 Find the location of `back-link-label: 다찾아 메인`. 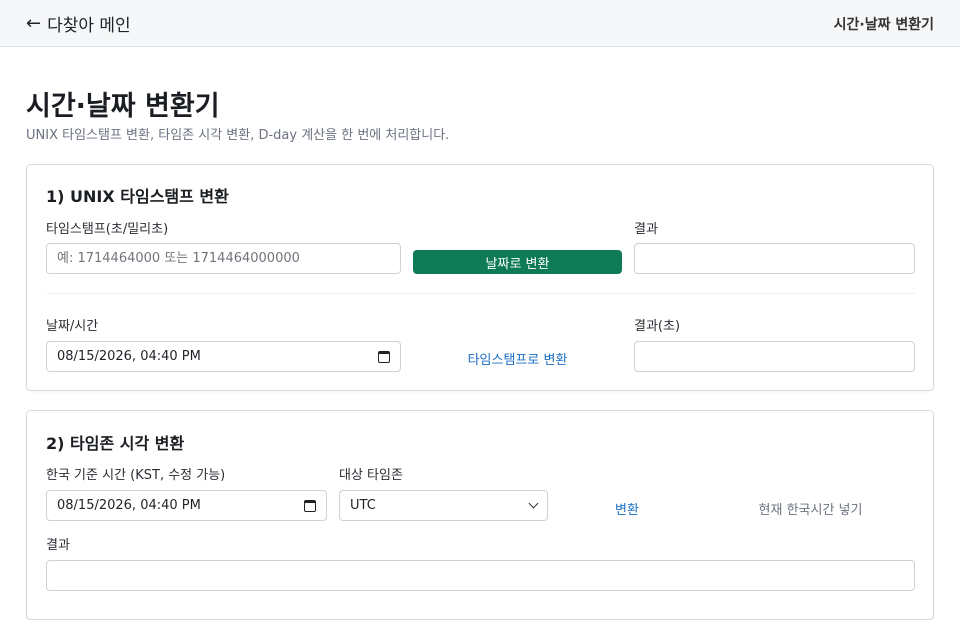

back-link-label: 다찾아 메인 is located at coordinates (89, 26).